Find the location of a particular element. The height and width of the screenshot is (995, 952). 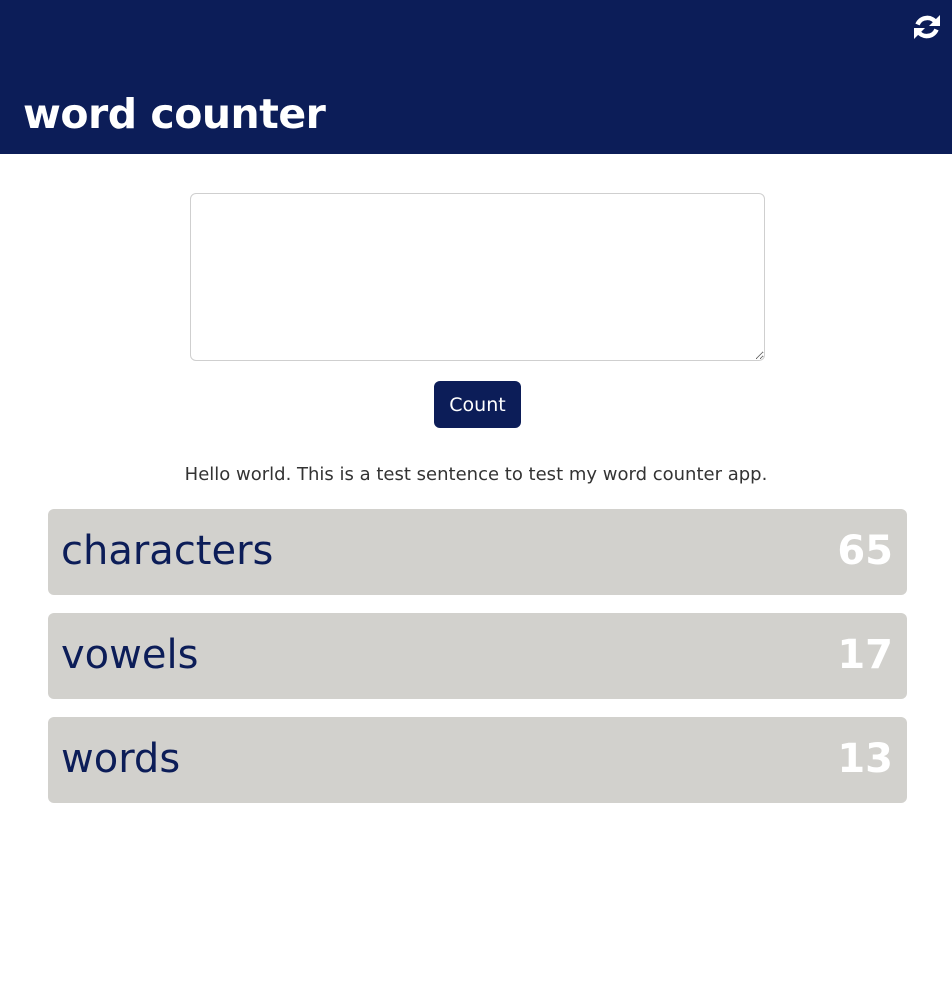

stat-value: 65 is located at coordinates (865, 551).